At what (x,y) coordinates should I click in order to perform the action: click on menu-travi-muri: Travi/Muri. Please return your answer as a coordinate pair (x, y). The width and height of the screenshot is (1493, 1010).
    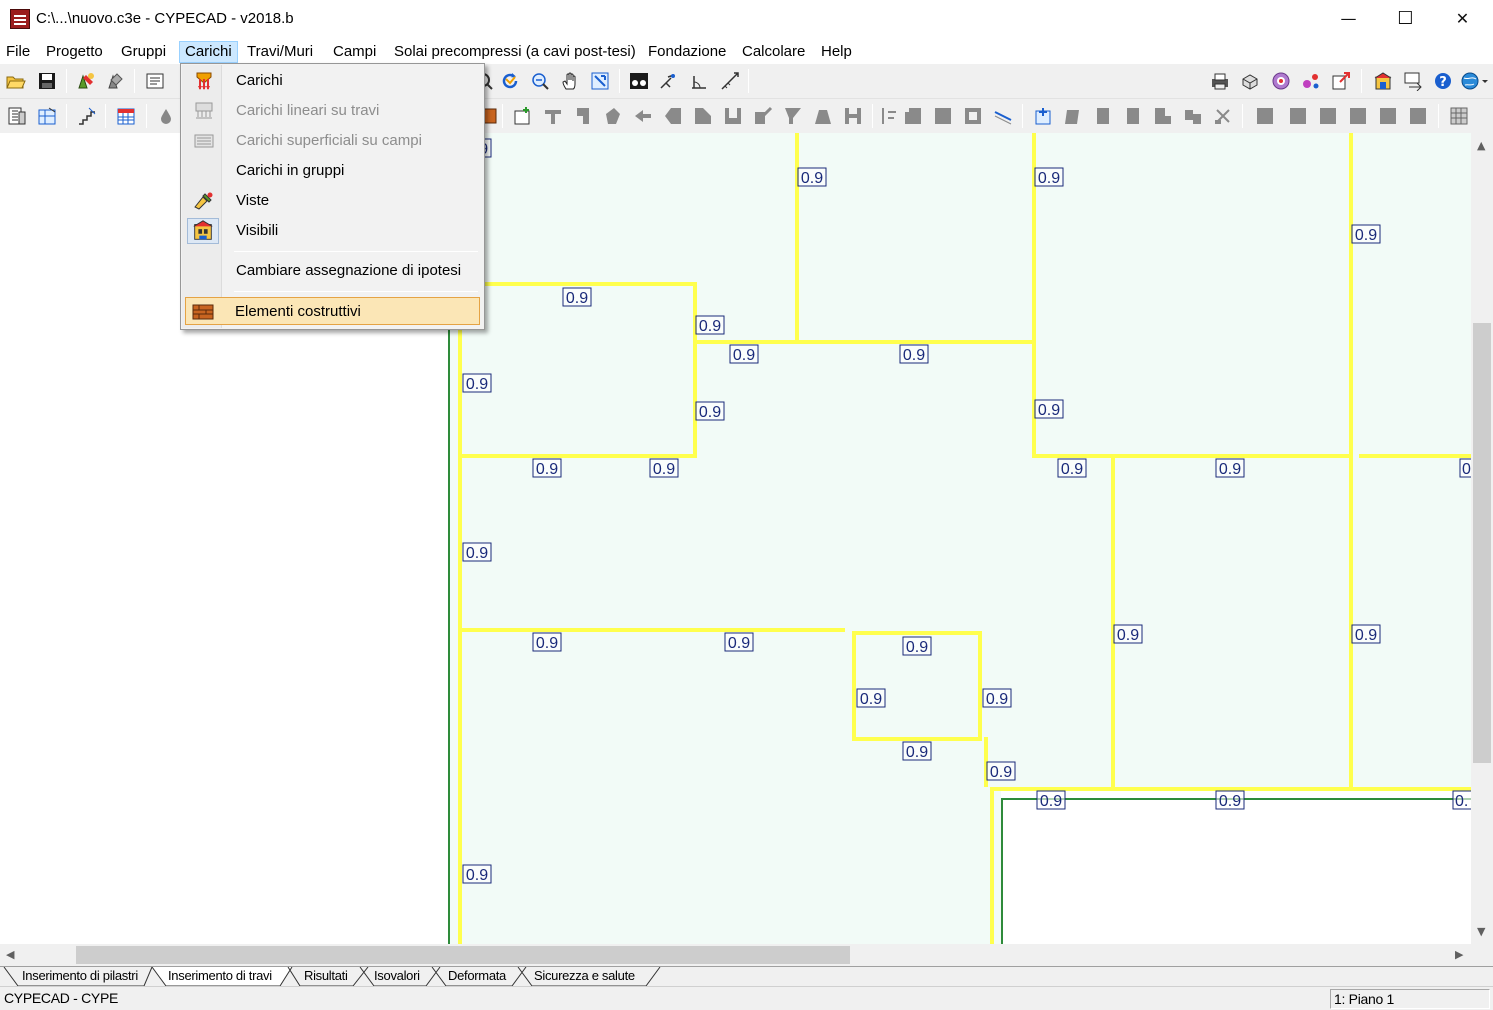
    Looking at the image, I should click on (280, 52).